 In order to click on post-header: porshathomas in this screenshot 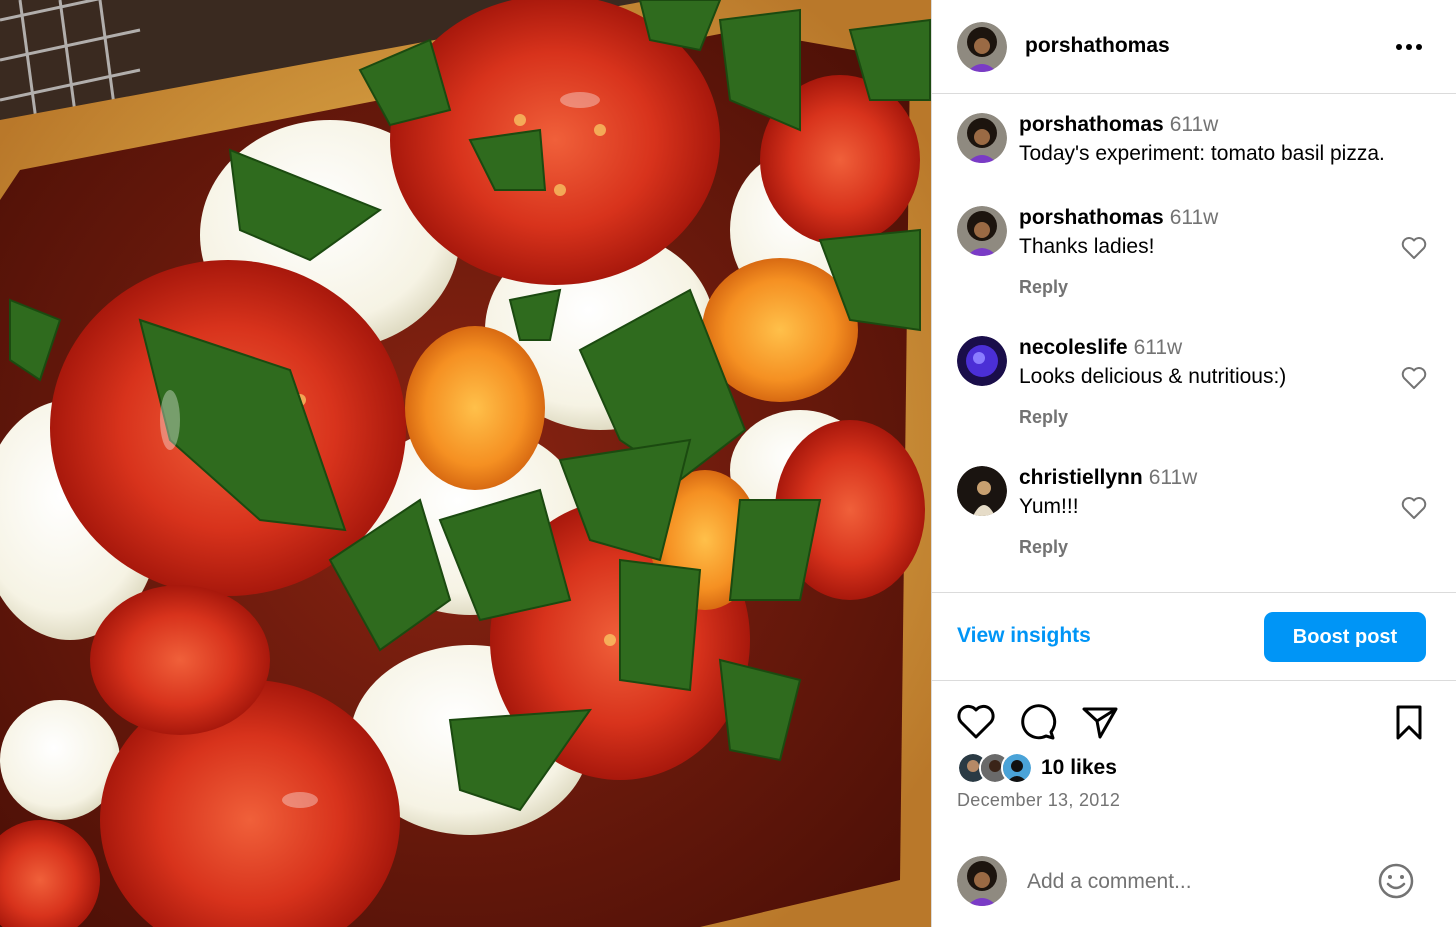, I will do `click(1194, 47)`.